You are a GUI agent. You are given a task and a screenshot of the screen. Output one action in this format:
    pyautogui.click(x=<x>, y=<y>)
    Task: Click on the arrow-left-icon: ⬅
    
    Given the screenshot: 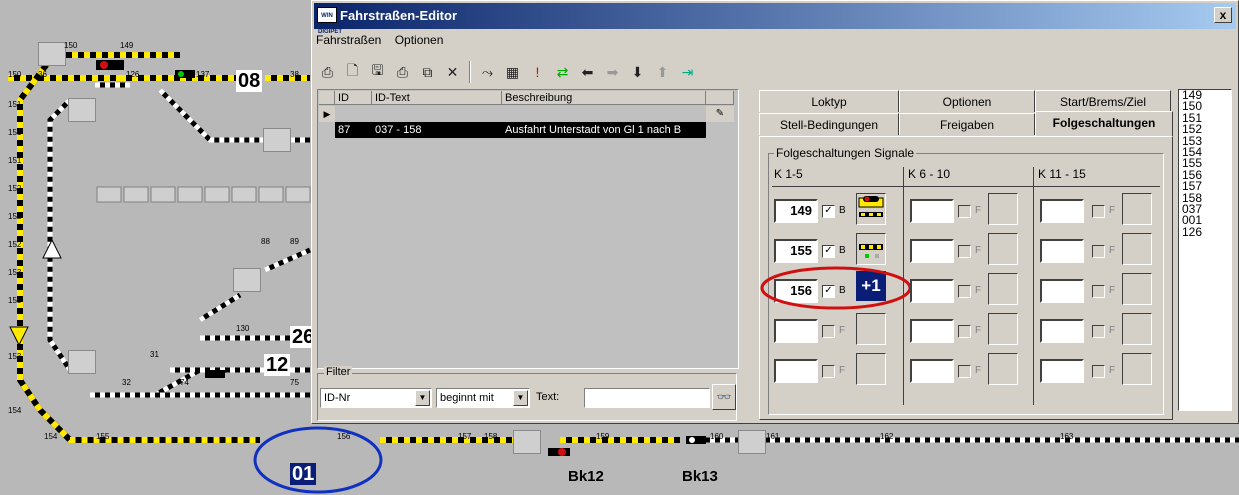 What is the action you would take?
    pyautogui.click(x=587, y=72)
    